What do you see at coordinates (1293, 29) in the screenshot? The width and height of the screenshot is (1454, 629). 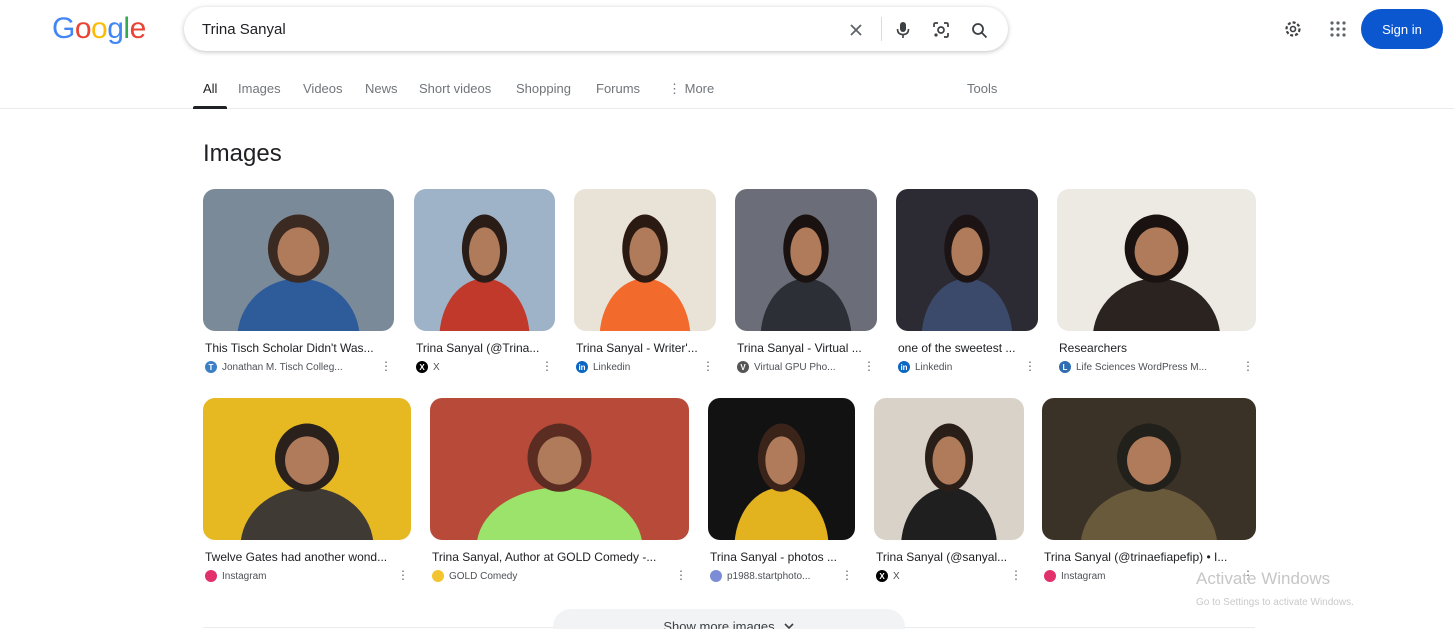 I see `gear-icon` at bounding box center [1293, 29].